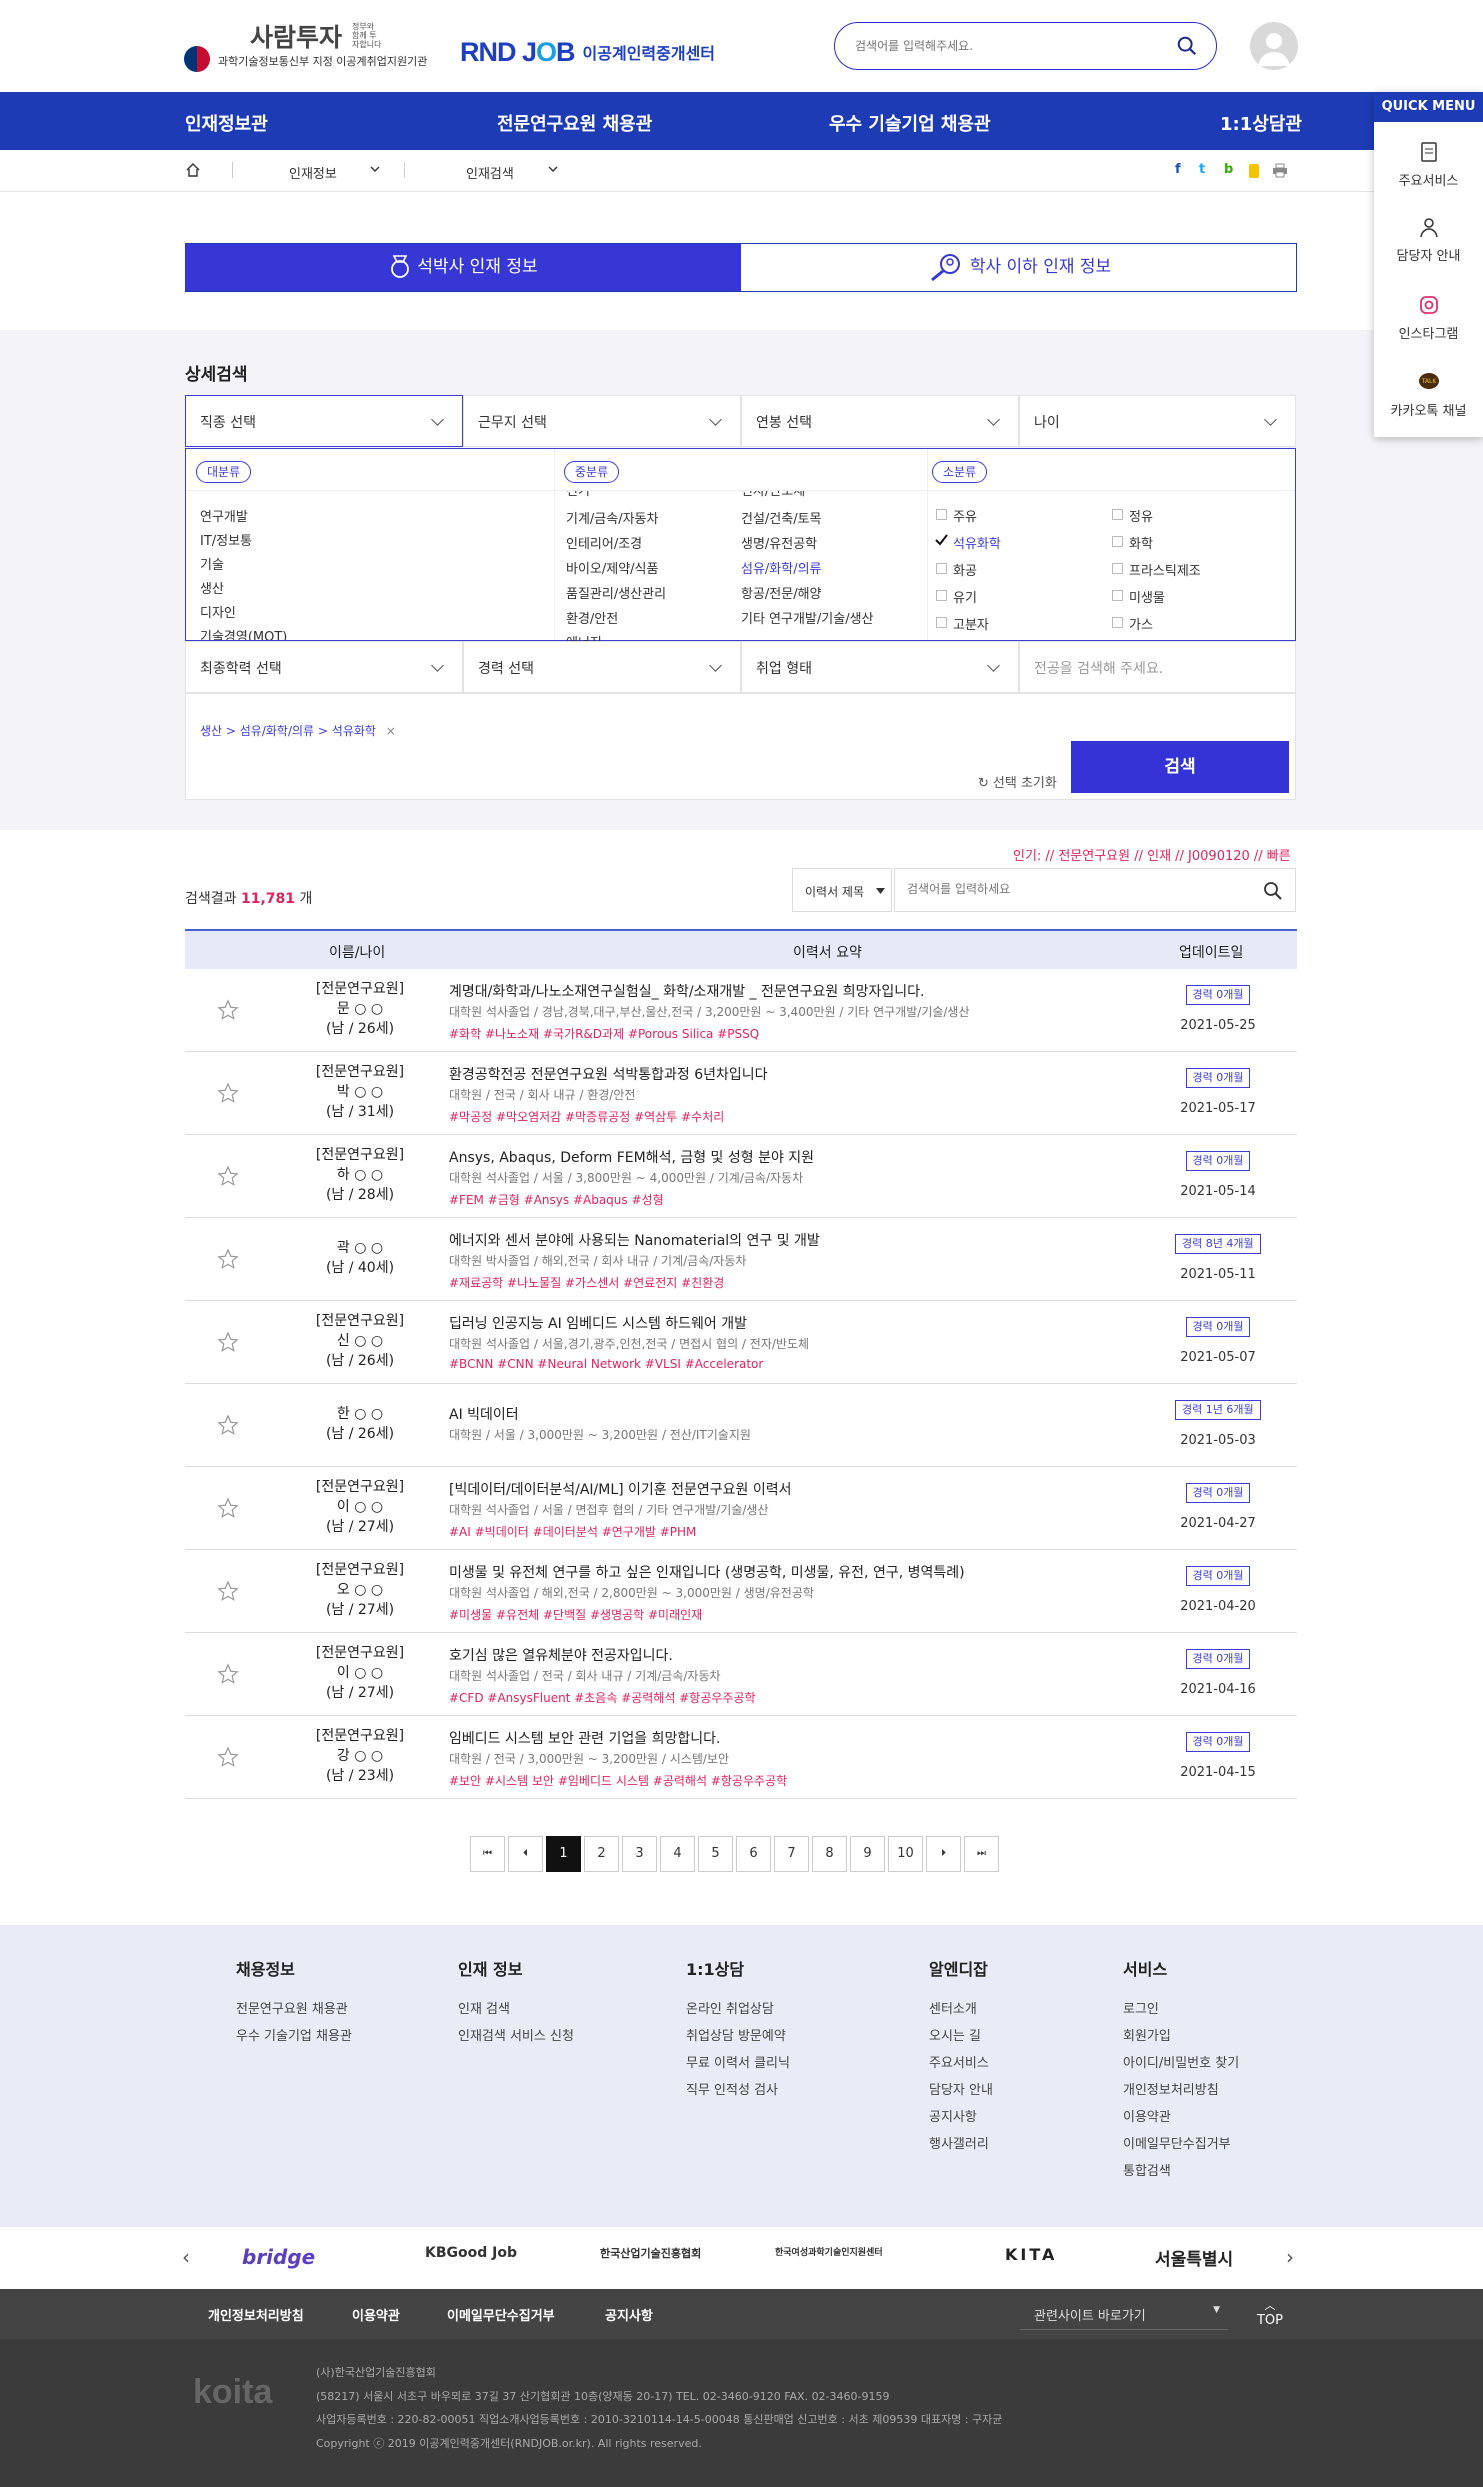 Image resolution: width=1483 pixels, height=2487 pixels. I want to click on partner-logo: KITA, so click(1031, 2254).